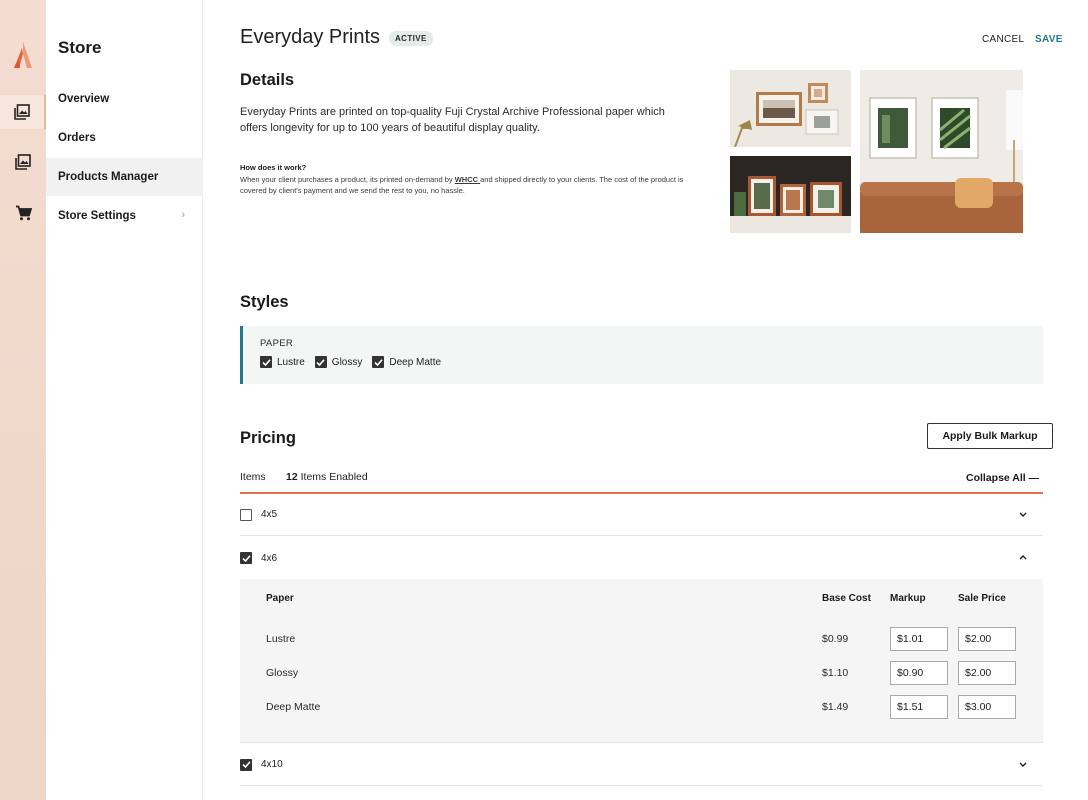 The height and width of the screenshot is (800, 1088). I want to click on nav-item-store-settings: Store Settings ›, so click(124, 216).